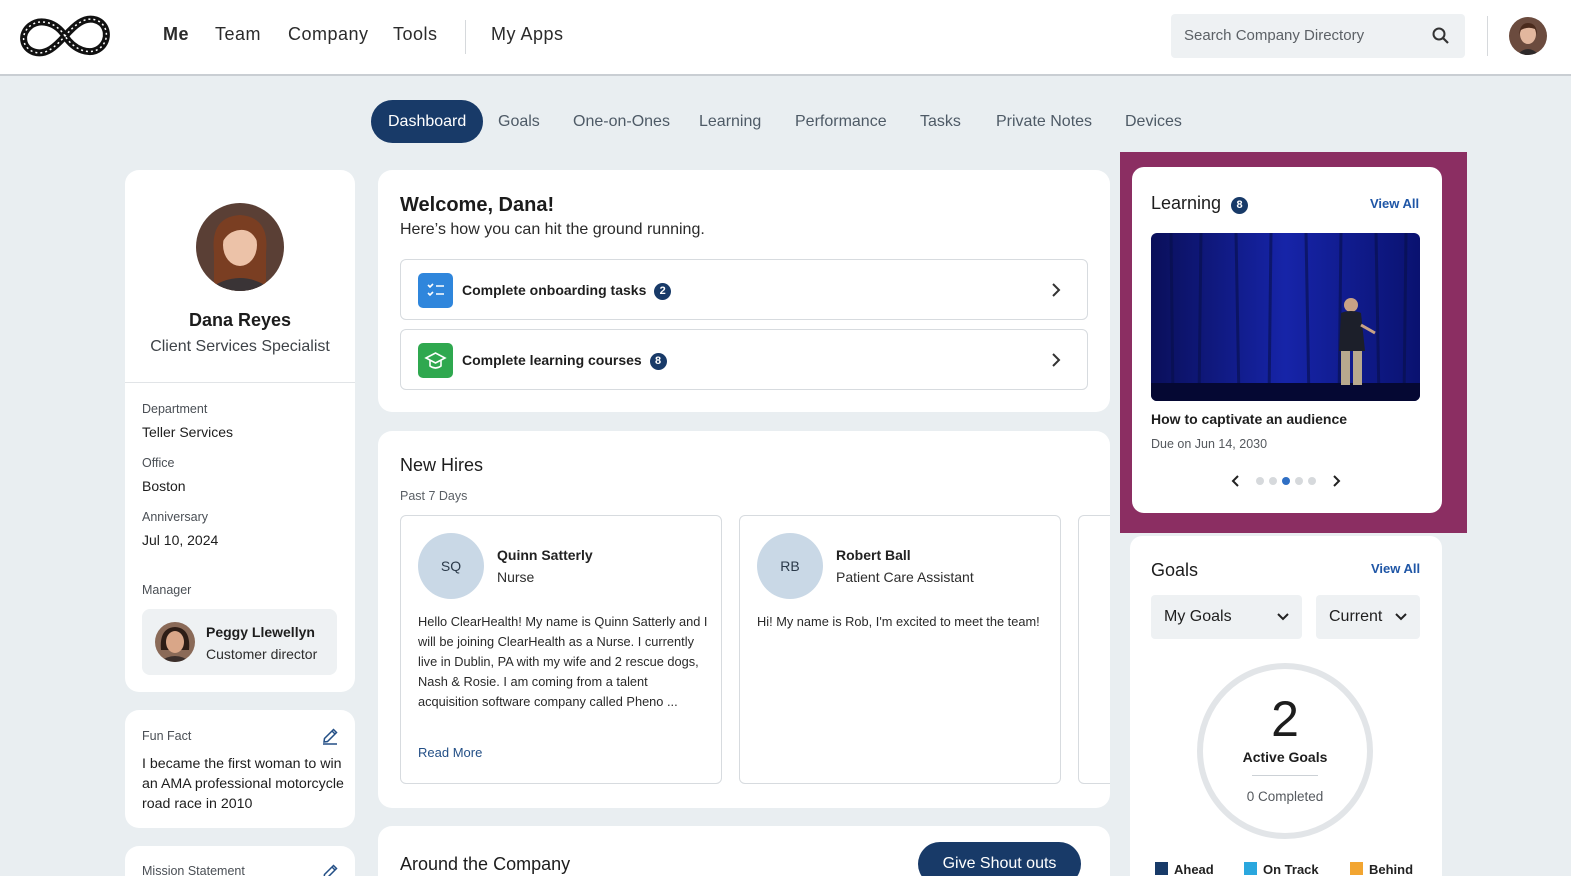  I want to click on tab-dashboard: Dashboard, so click(427, 121).